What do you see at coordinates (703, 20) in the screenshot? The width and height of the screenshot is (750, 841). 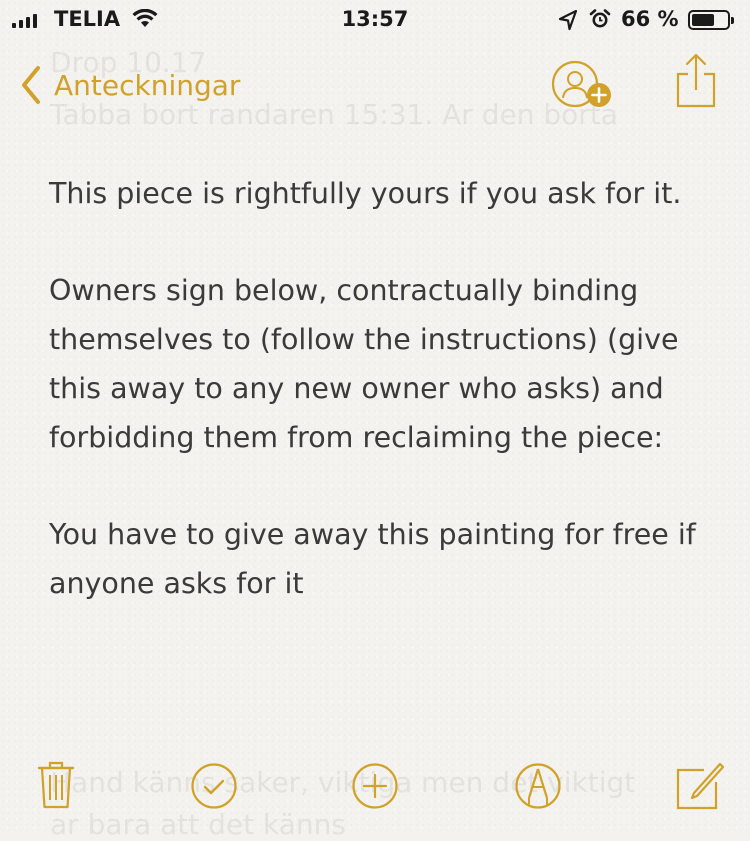 I see `battery-level-fill` at bounding box center [703, 20].